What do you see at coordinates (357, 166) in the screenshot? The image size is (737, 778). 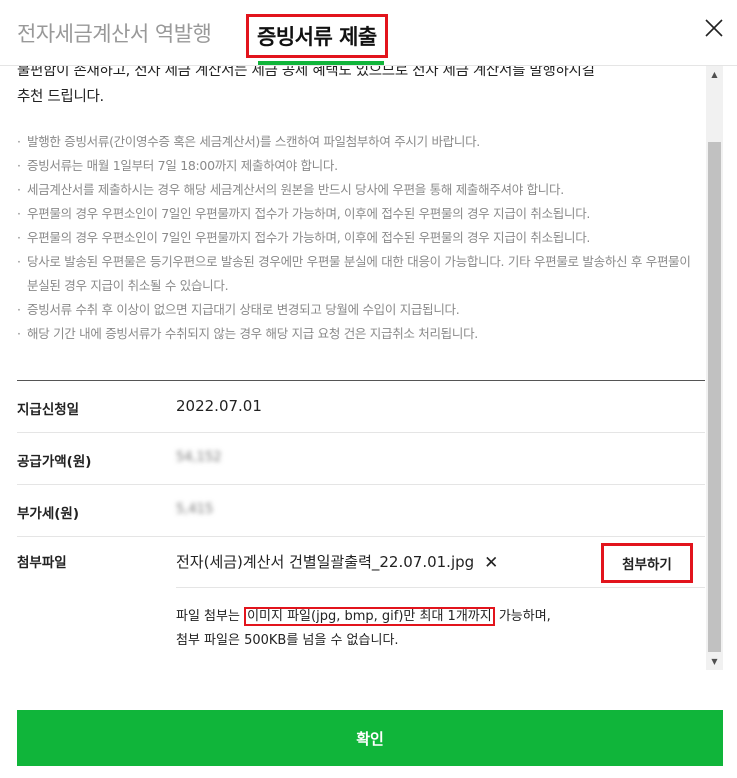 I see `notice-item: 증빙서류는 매월 1일부터 7일 18:00까지 제출하여야 합니다.` at bounding box center [357, 166].